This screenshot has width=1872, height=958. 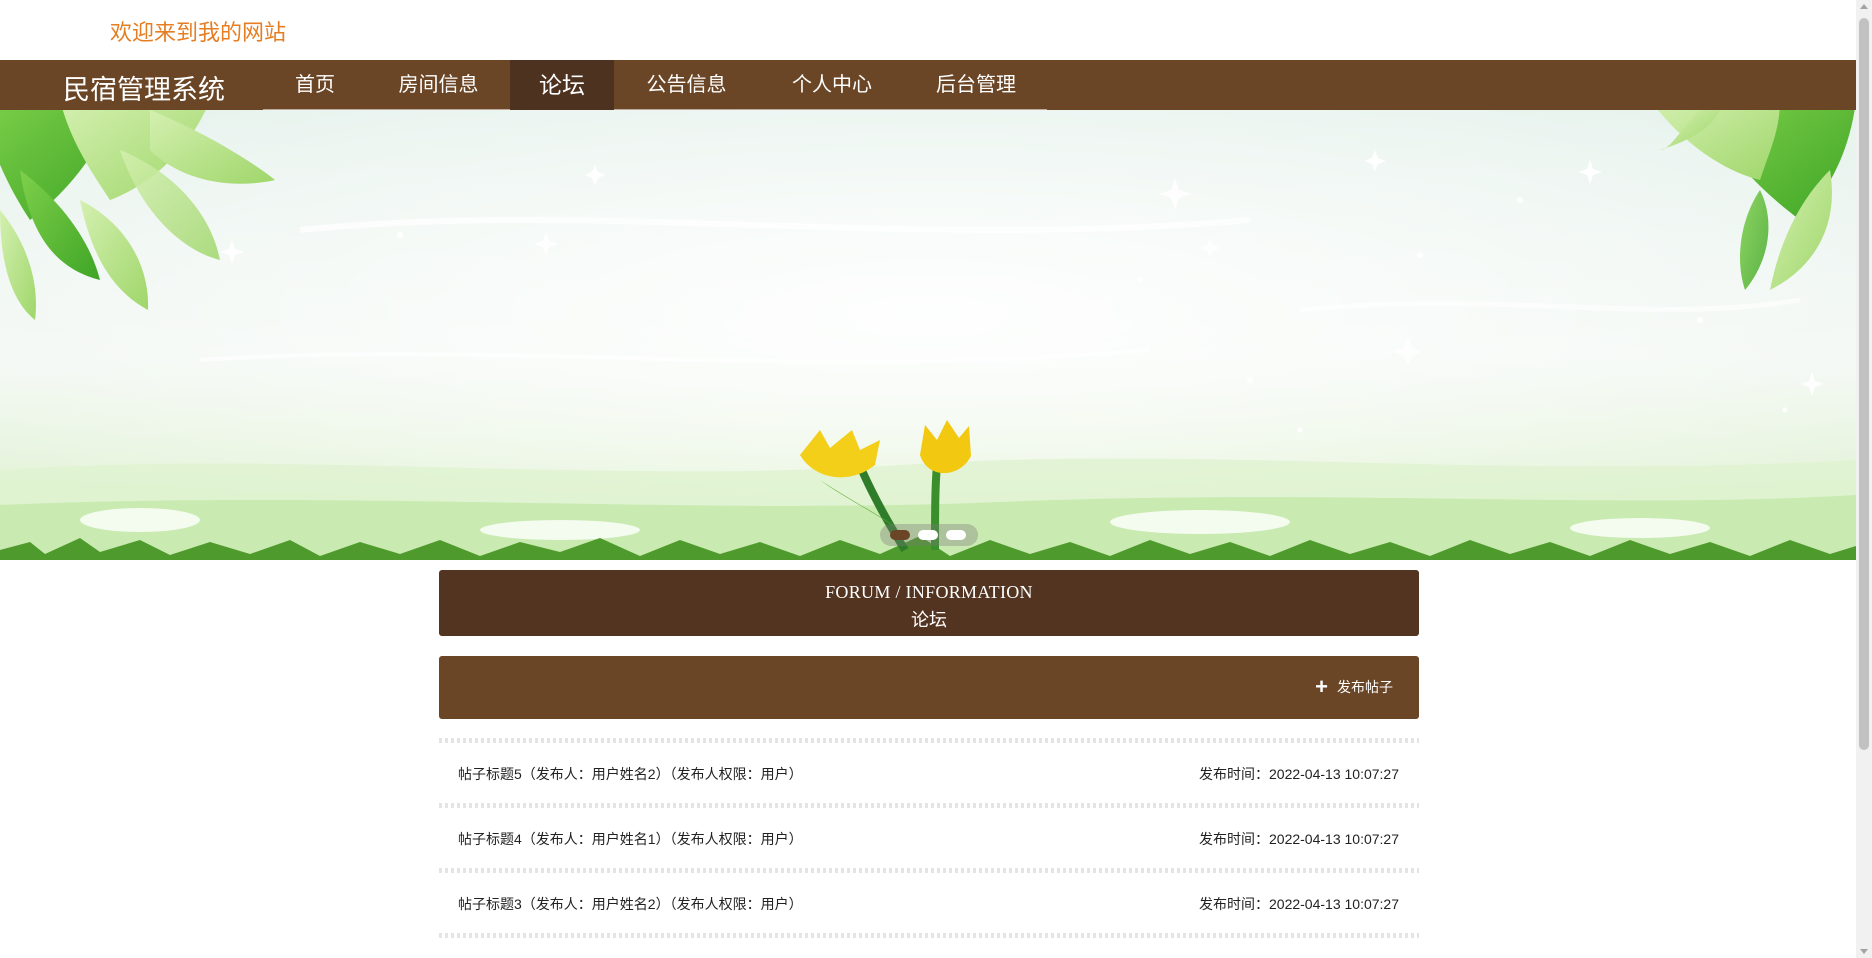 What do you see at coordinates (1864, 6) in the screenshot?
I see `scroll-up-arrow-icon` at bounding box center [1864, 6].